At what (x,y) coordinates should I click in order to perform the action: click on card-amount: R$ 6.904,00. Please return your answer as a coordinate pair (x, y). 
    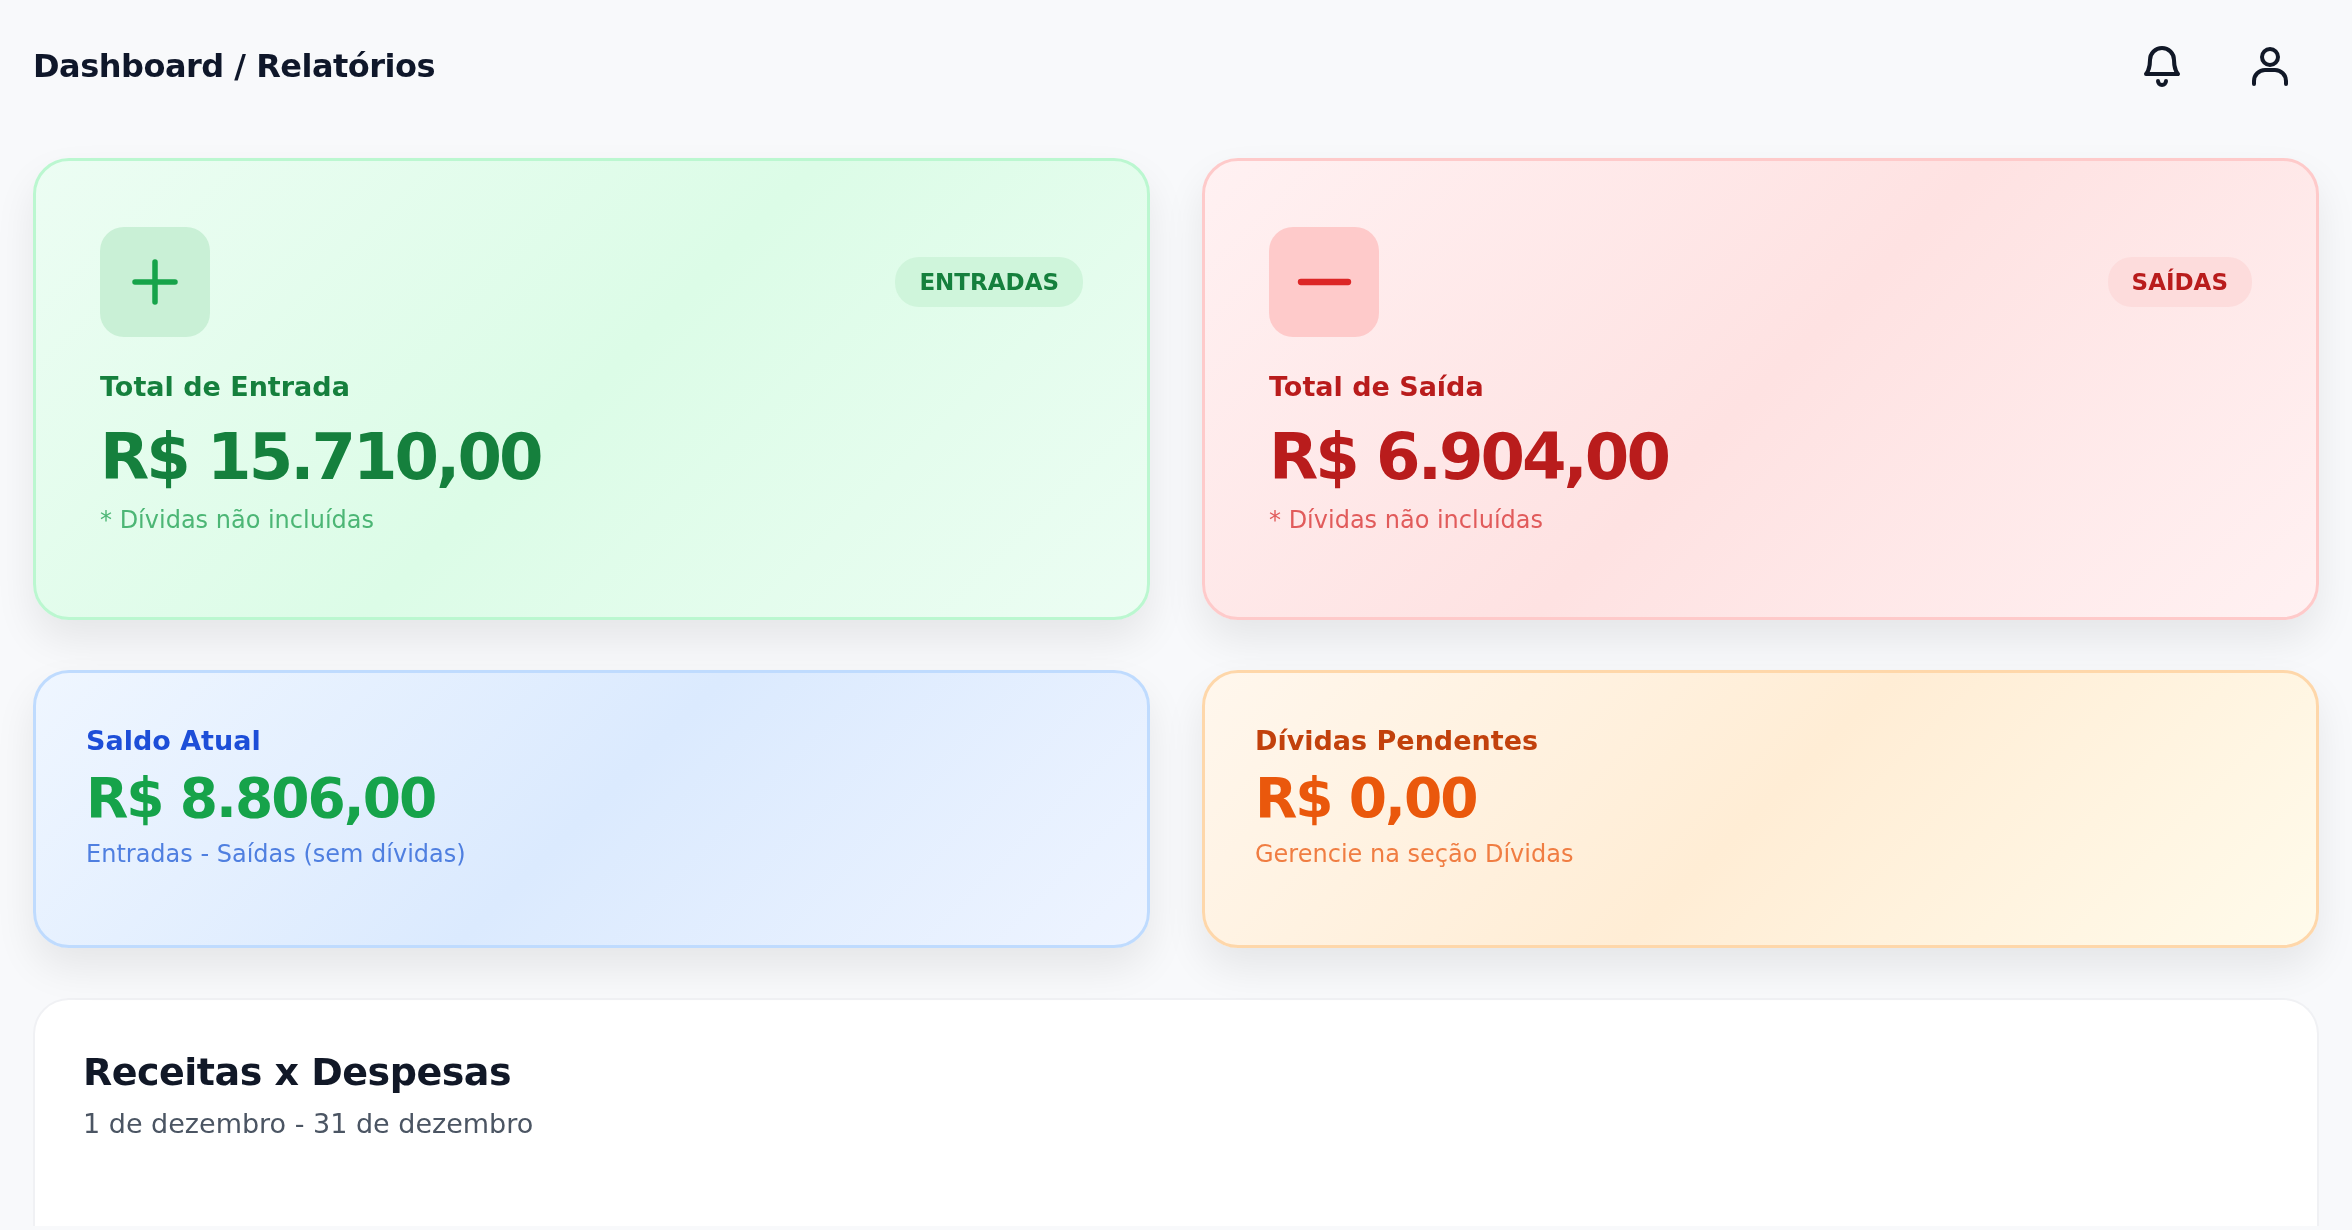
    Looking at the image, I should click on (1469, 457).